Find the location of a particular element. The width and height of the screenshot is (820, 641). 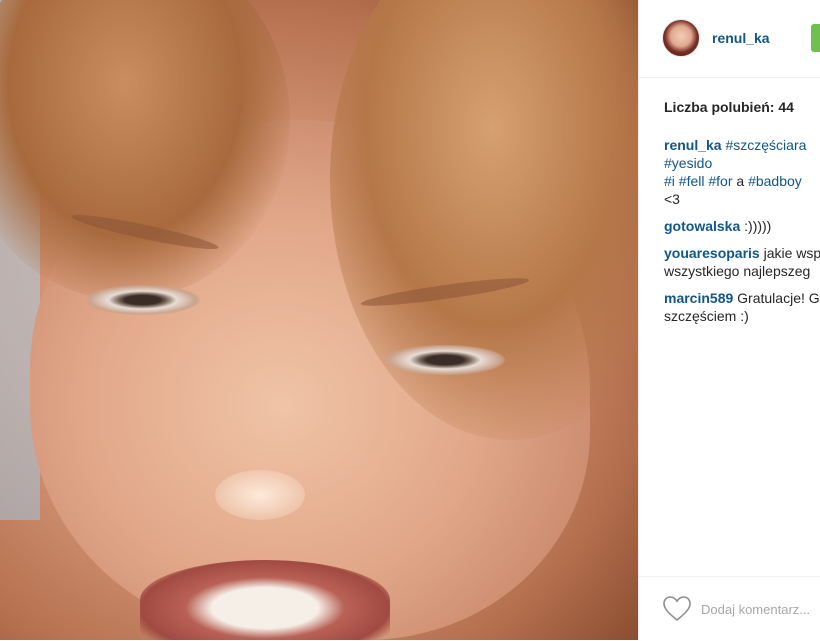

caption-text: <3 is located at coordinates (672, 199).